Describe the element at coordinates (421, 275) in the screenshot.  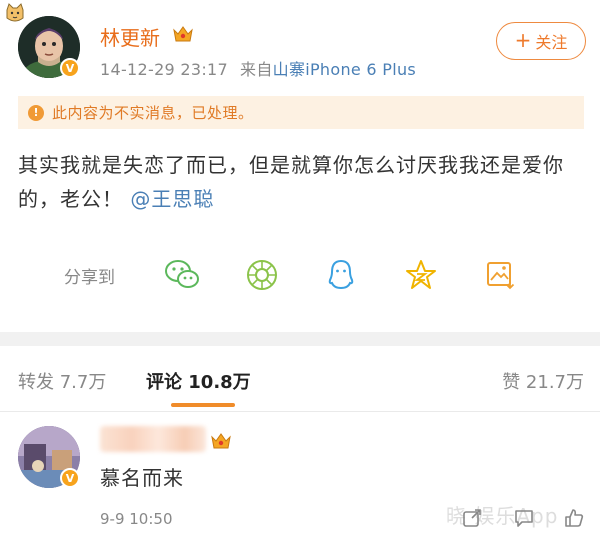
I see `qzone-icon` at that location.